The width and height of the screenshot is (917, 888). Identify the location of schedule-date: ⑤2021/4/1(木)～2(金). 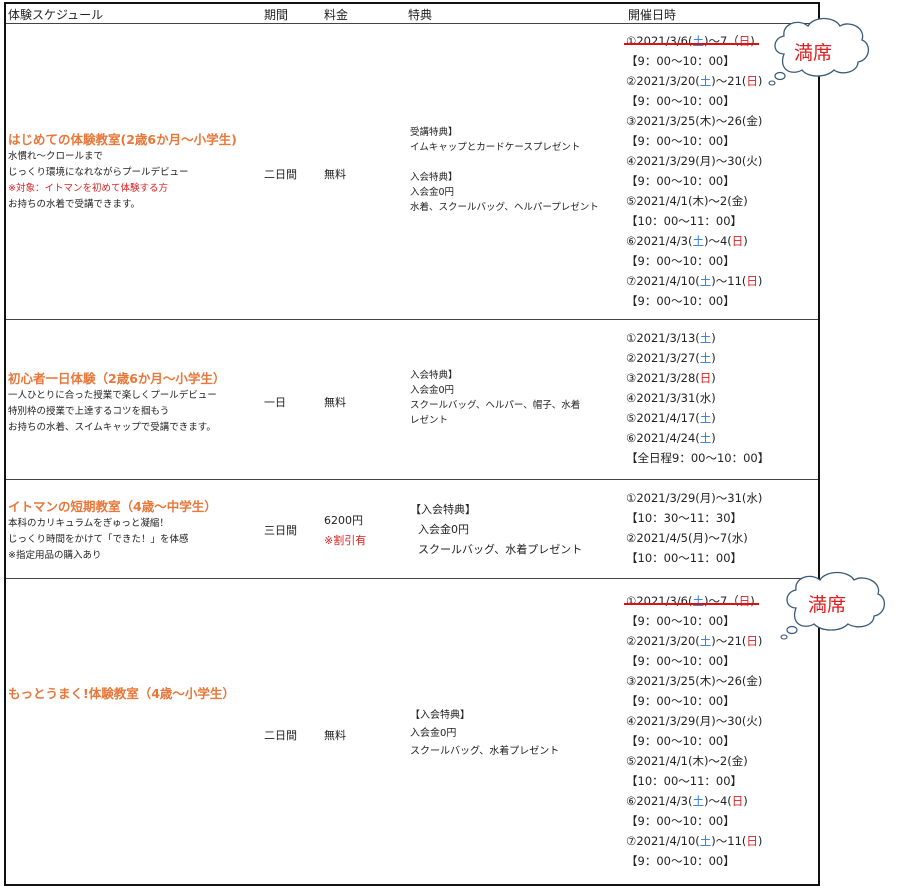
(694, 201).